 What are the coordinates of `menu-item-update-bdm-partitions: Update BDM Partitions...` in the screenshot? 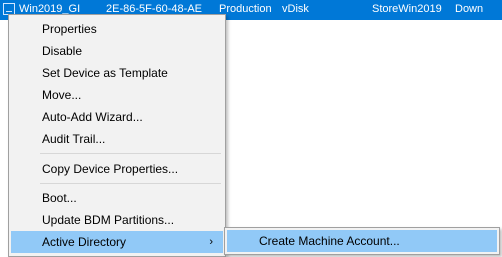 It's located at (117, 220).